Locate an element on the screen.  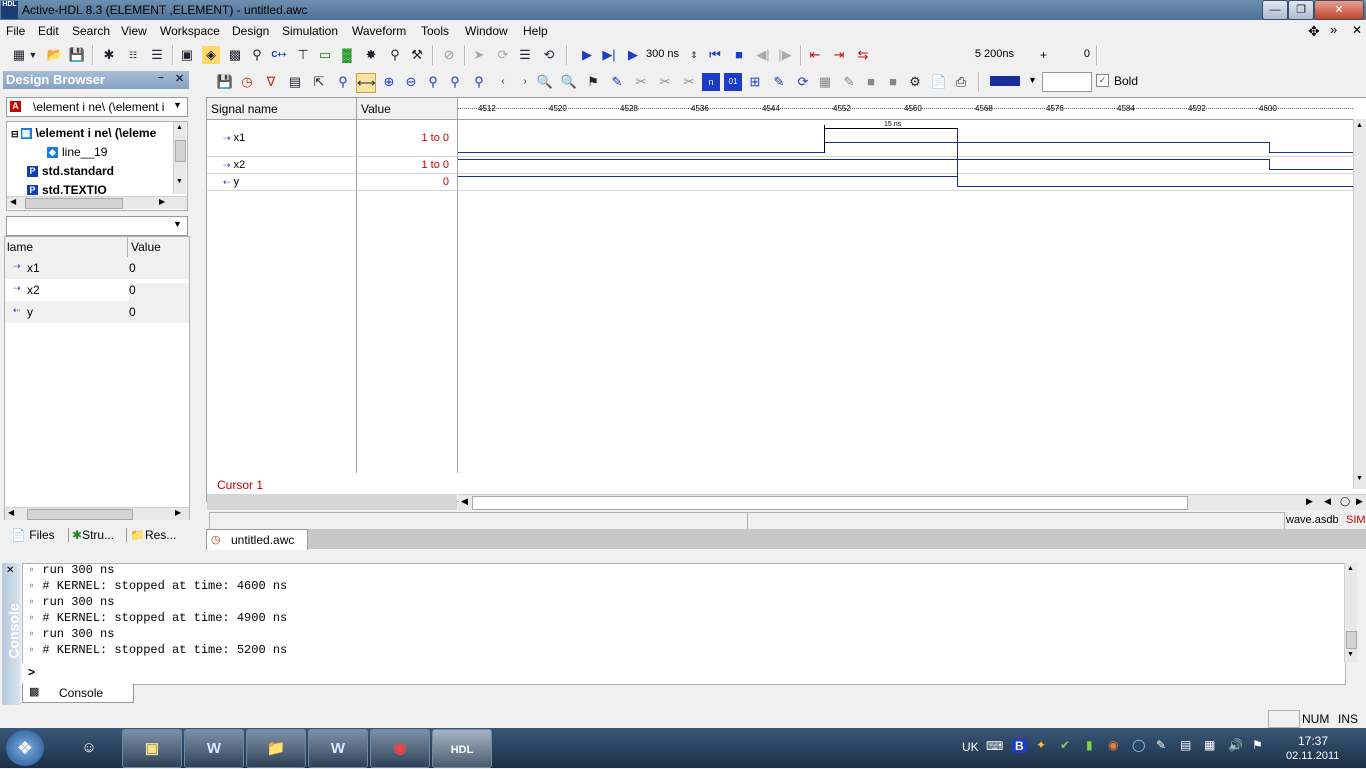
pen-icon: ✎ is located at coordinates (1161, 745).